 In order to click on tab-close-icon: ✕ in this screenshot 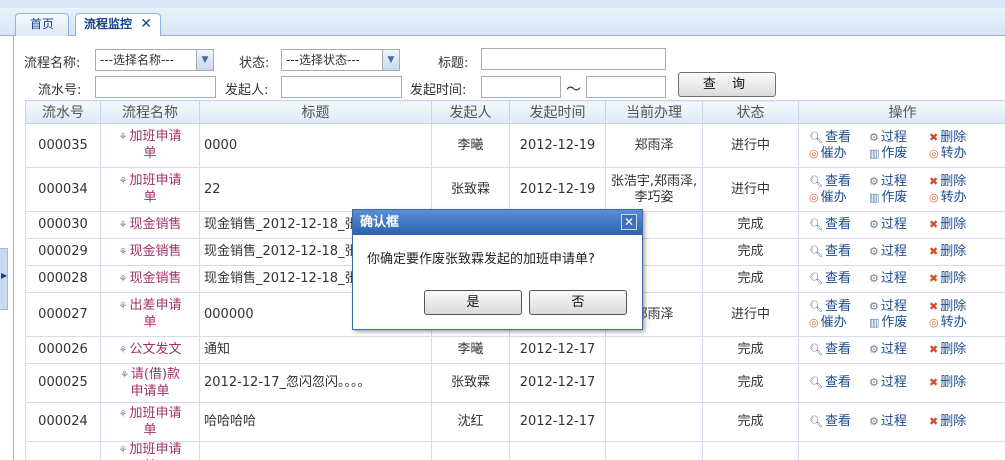, I will do `click(146, 24)`.